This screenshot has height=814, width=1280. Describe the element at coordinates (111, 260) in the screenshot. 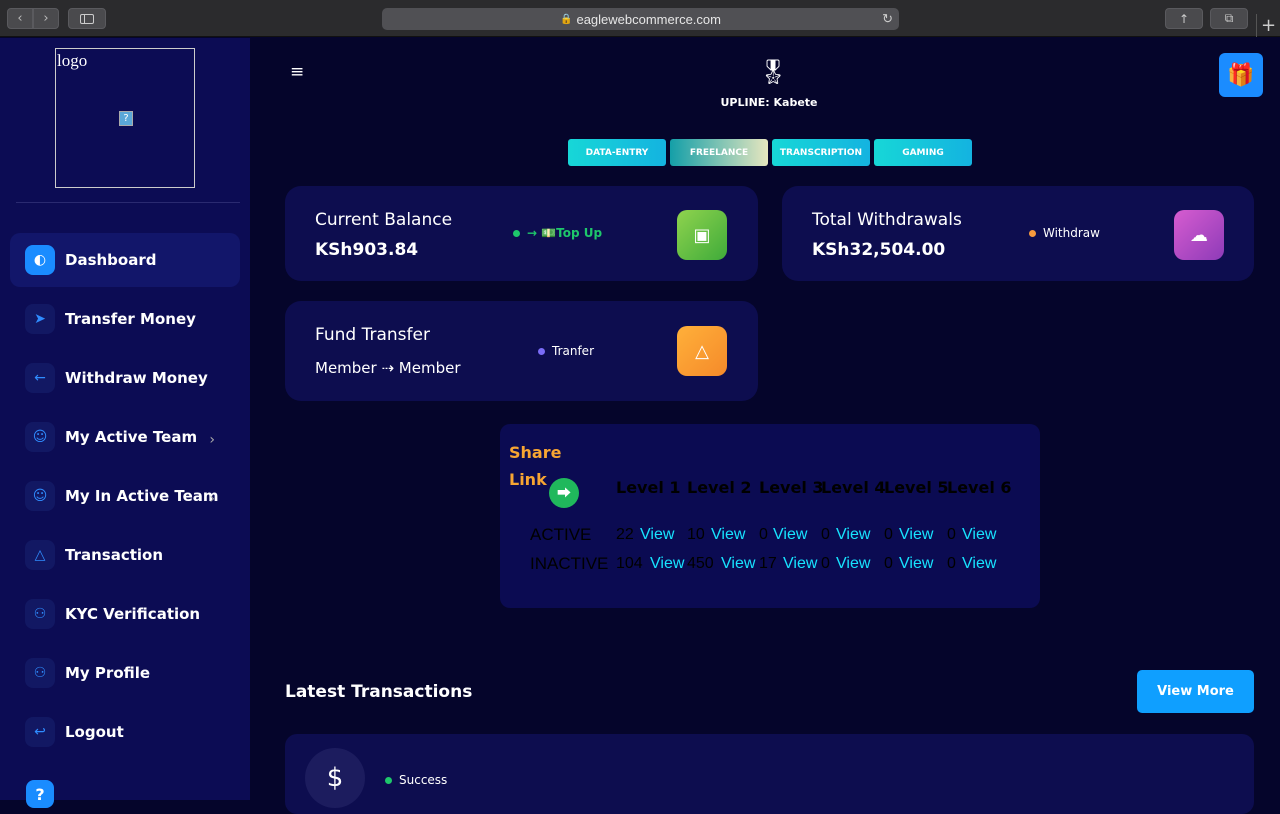

I see `sidebar-item-label: Dashboard` at that location.